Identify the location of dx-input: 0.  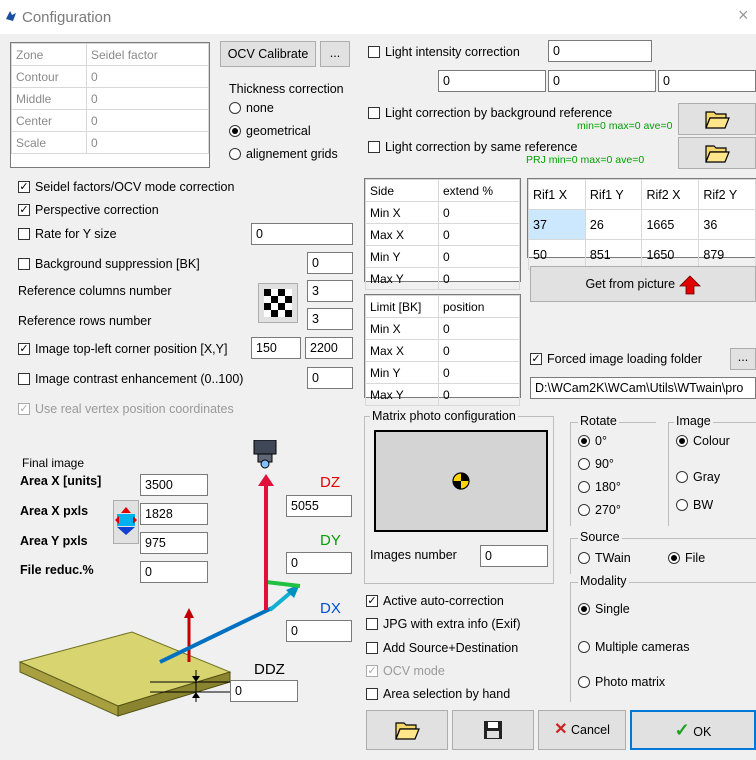
(319, 631).